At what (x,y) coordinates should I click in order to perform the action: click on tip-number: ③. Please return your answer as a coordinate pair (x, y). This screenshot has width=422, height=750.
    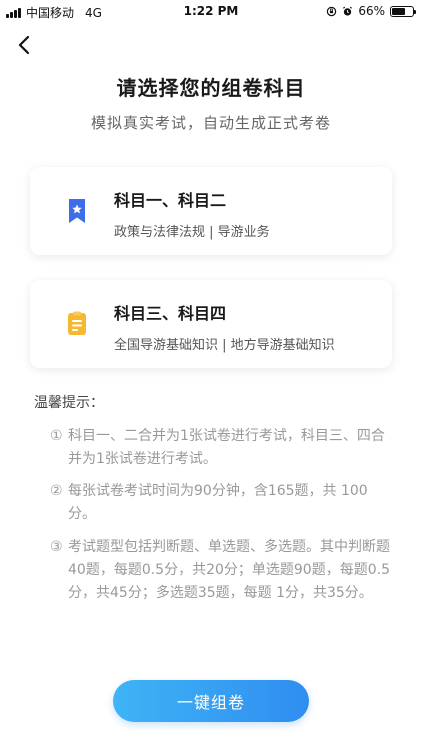
    Looking at the image, I should click on (56, 547).